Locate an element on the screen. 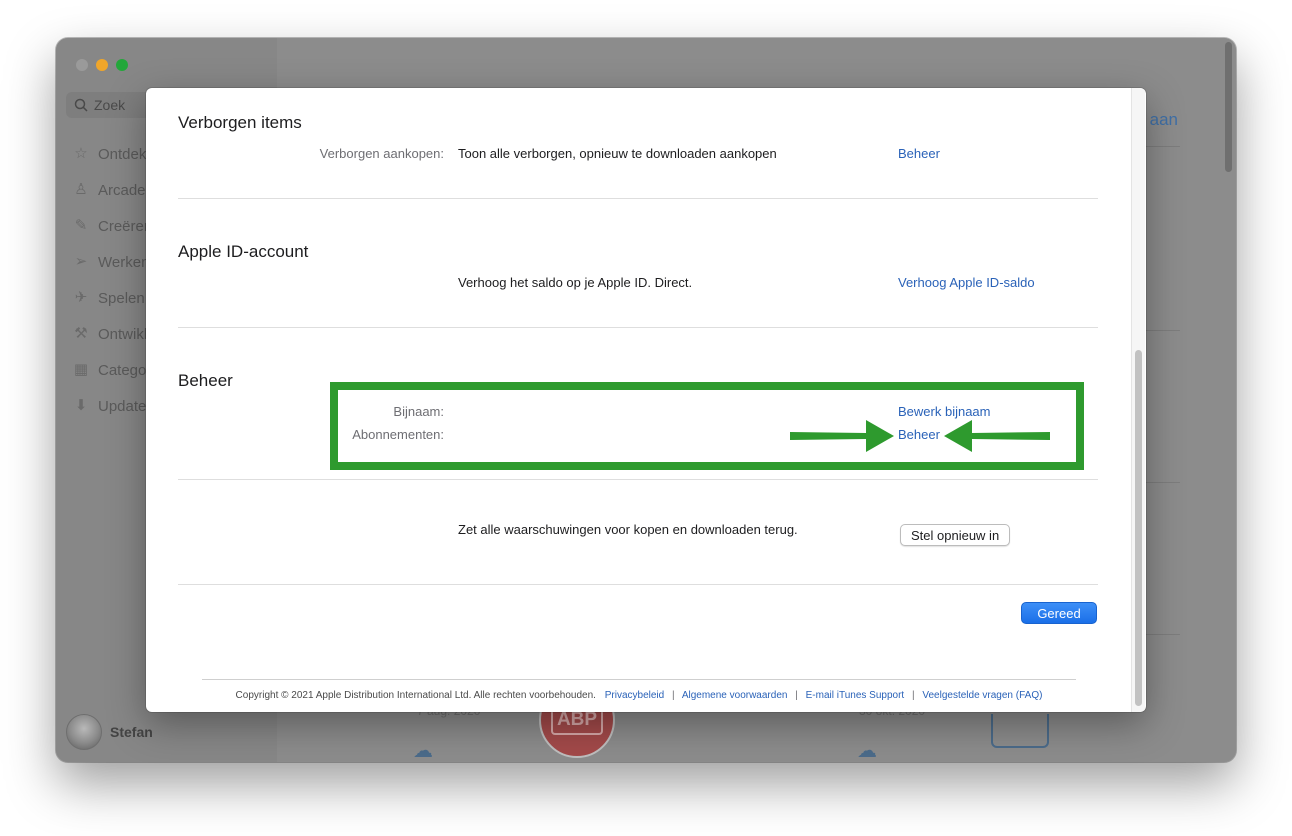  annotation-arrow-right-icon is located at coordinates (842, 436).